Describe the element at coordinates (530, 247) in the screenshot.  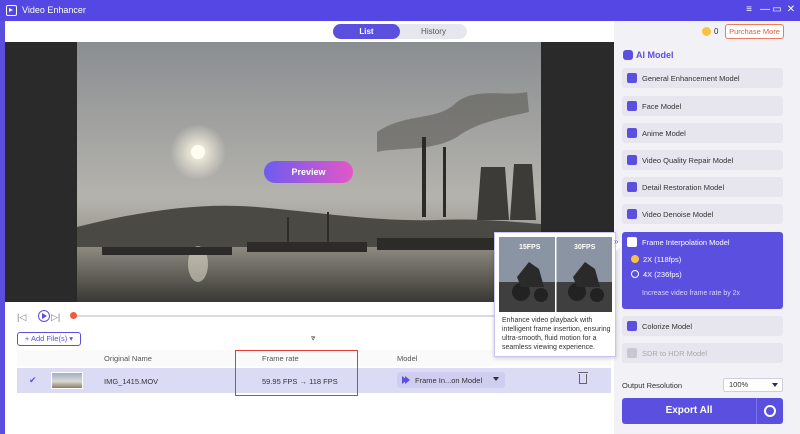
I see `tooltip-label-before: 15FPS` at that location.